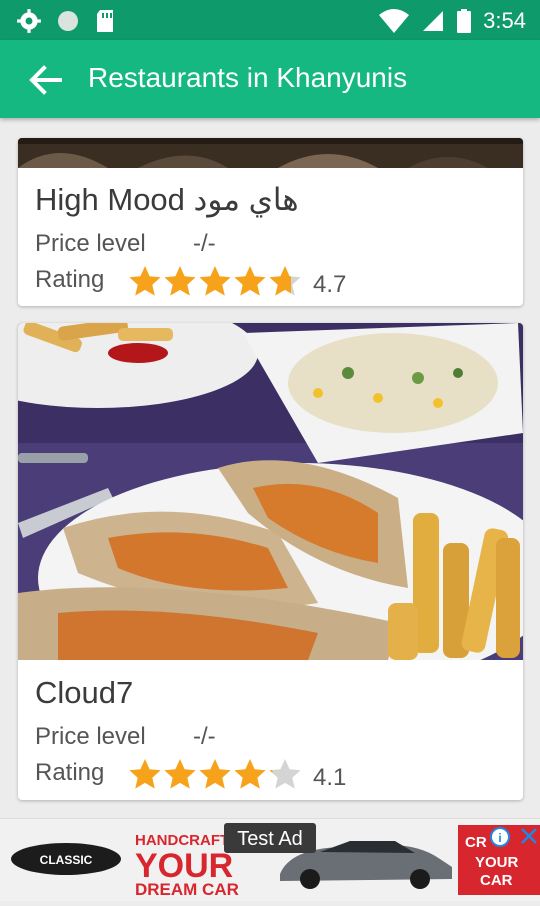 This screenshot has width=540, height=906. Describe the element at coordinates (499, 838) in the screenshot. I see `svg-text: i` at that location.